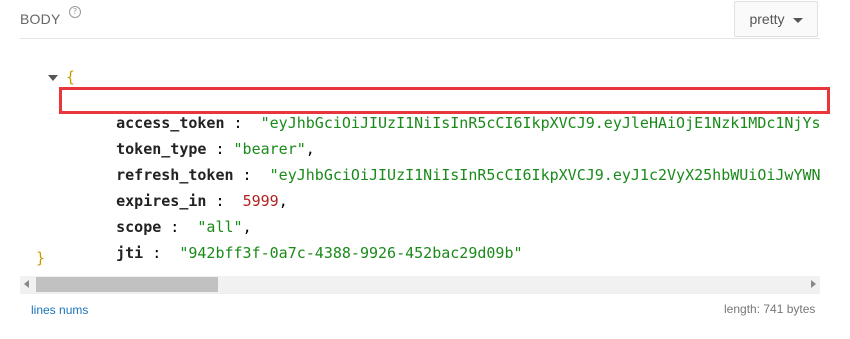  Describe the element at coordinates (130, 253) in the screenshot. I see `json-key: jti` at that location.